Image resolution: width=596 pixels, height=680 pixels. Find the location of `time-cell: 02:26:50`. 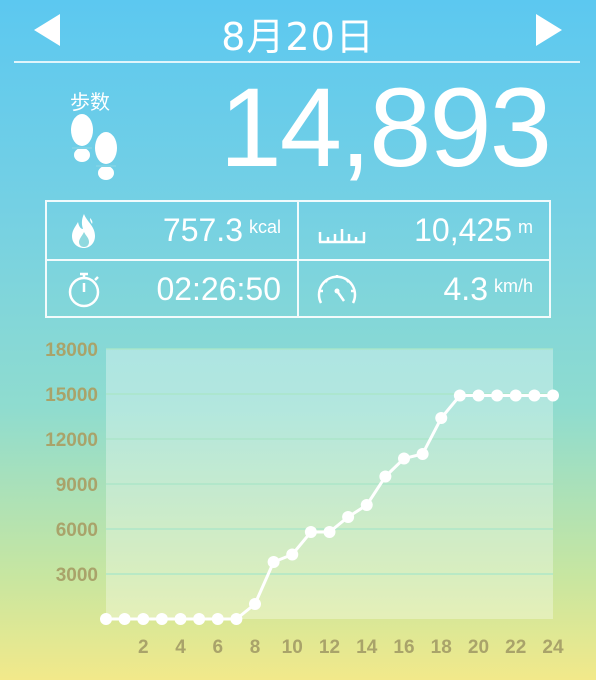

time-cell: 02:26:50 is located at coordinates (172, 289).